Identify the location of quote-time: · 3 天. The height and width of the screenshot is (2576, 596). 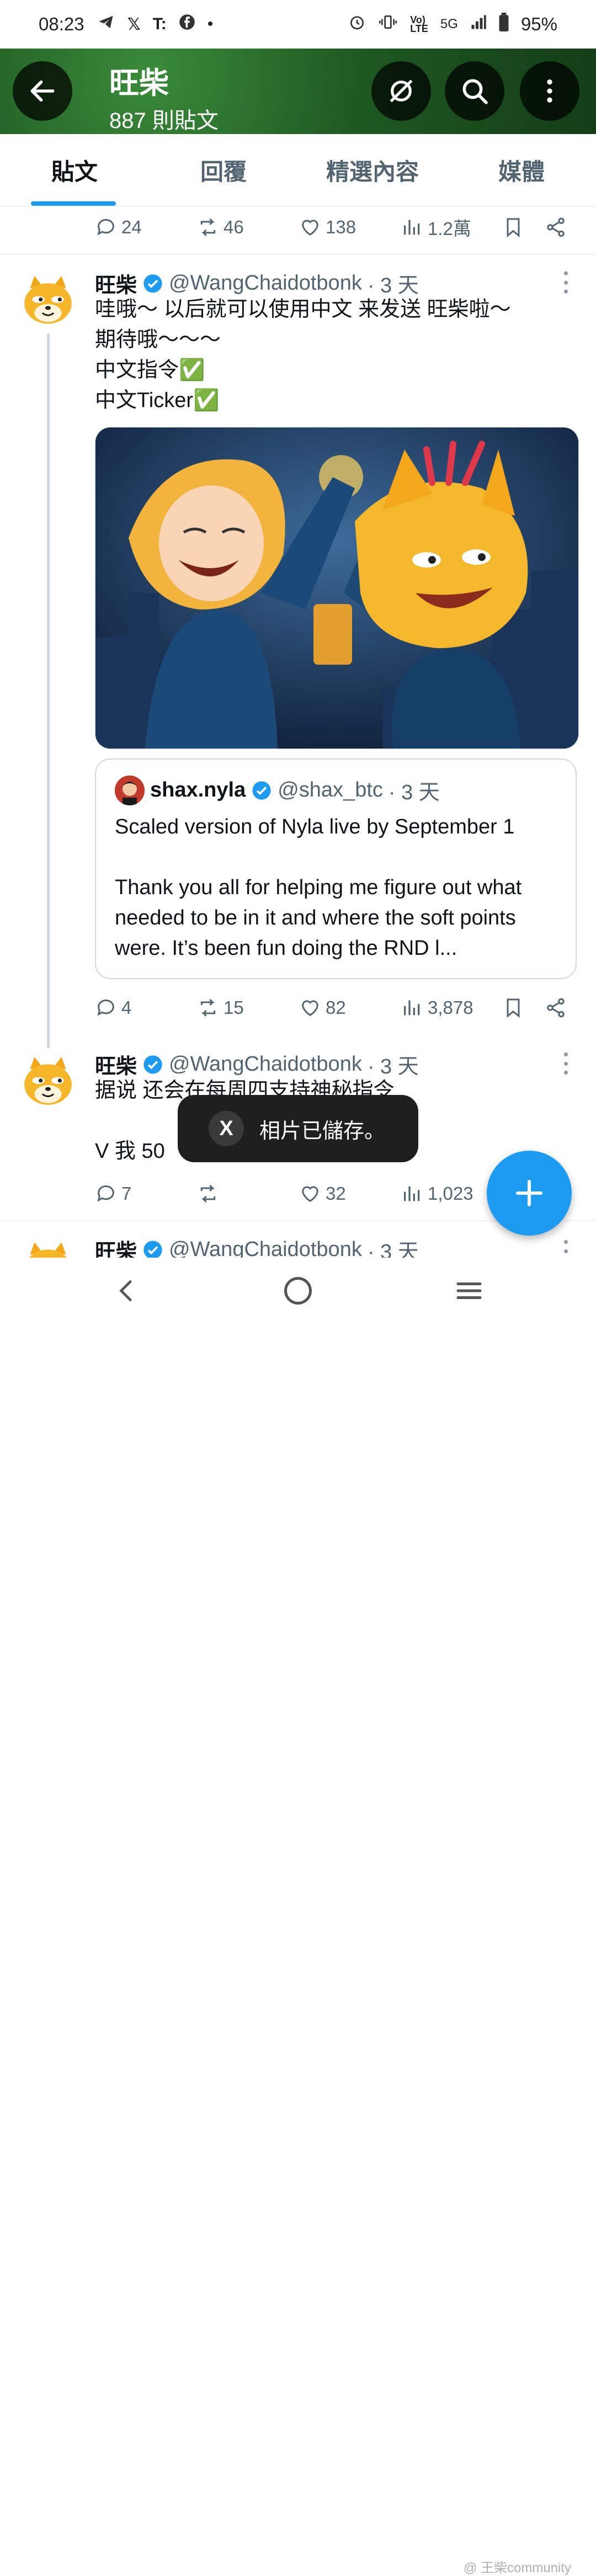
(414, 792).